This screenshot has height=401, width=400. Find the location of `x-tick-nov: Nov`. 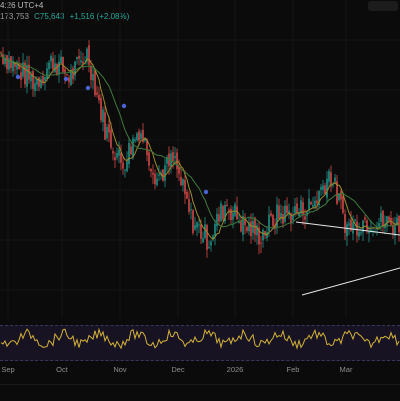

x-tick-nov: Nov is located at coordinates (120, 369).